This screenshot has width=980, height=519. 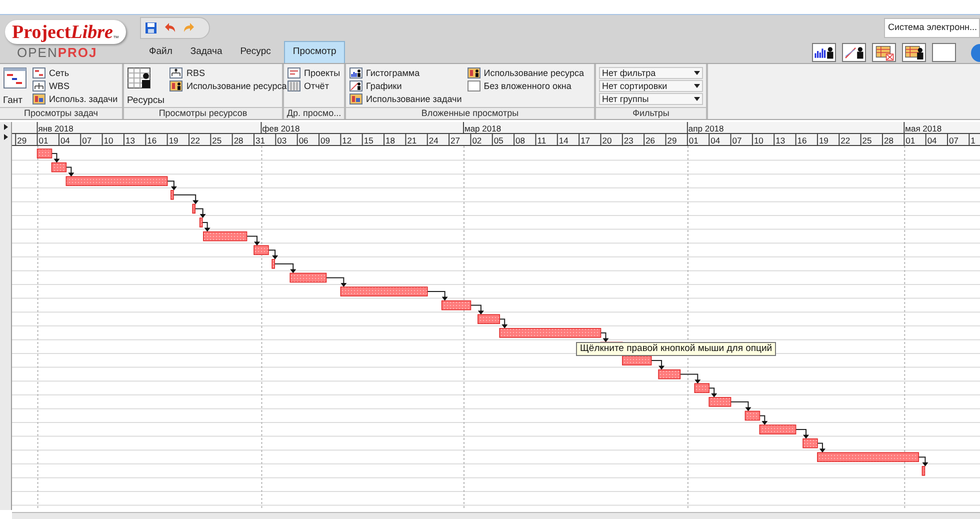 I want to click on menu-tab: Задача, so click(x=206, y=52).